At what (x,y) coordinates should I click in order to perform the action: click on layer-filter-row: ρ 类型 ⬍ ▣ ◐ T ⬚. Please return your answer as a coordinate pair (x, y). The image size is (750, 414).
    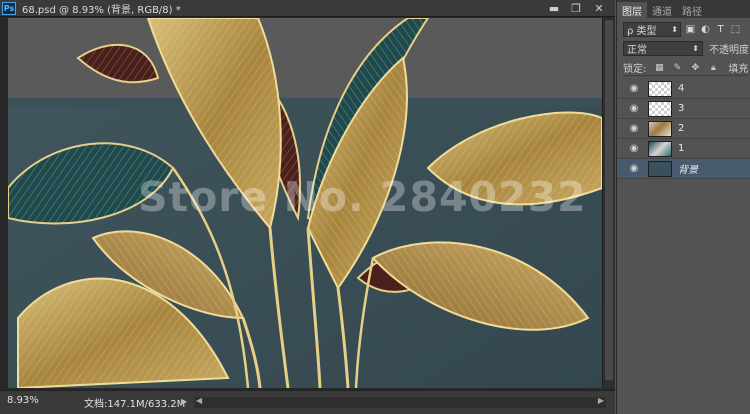
    Looking at the image, I should click on (686, 29).